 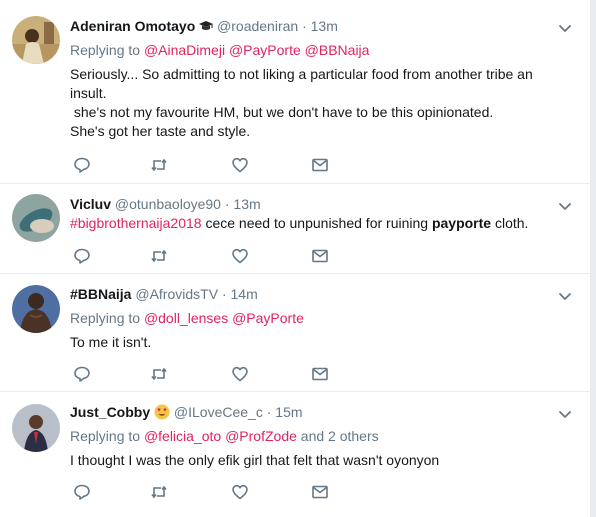 I want to click on replying-to: Replying to @doll_lenses @PayPorte, so click(x=187, y=318).